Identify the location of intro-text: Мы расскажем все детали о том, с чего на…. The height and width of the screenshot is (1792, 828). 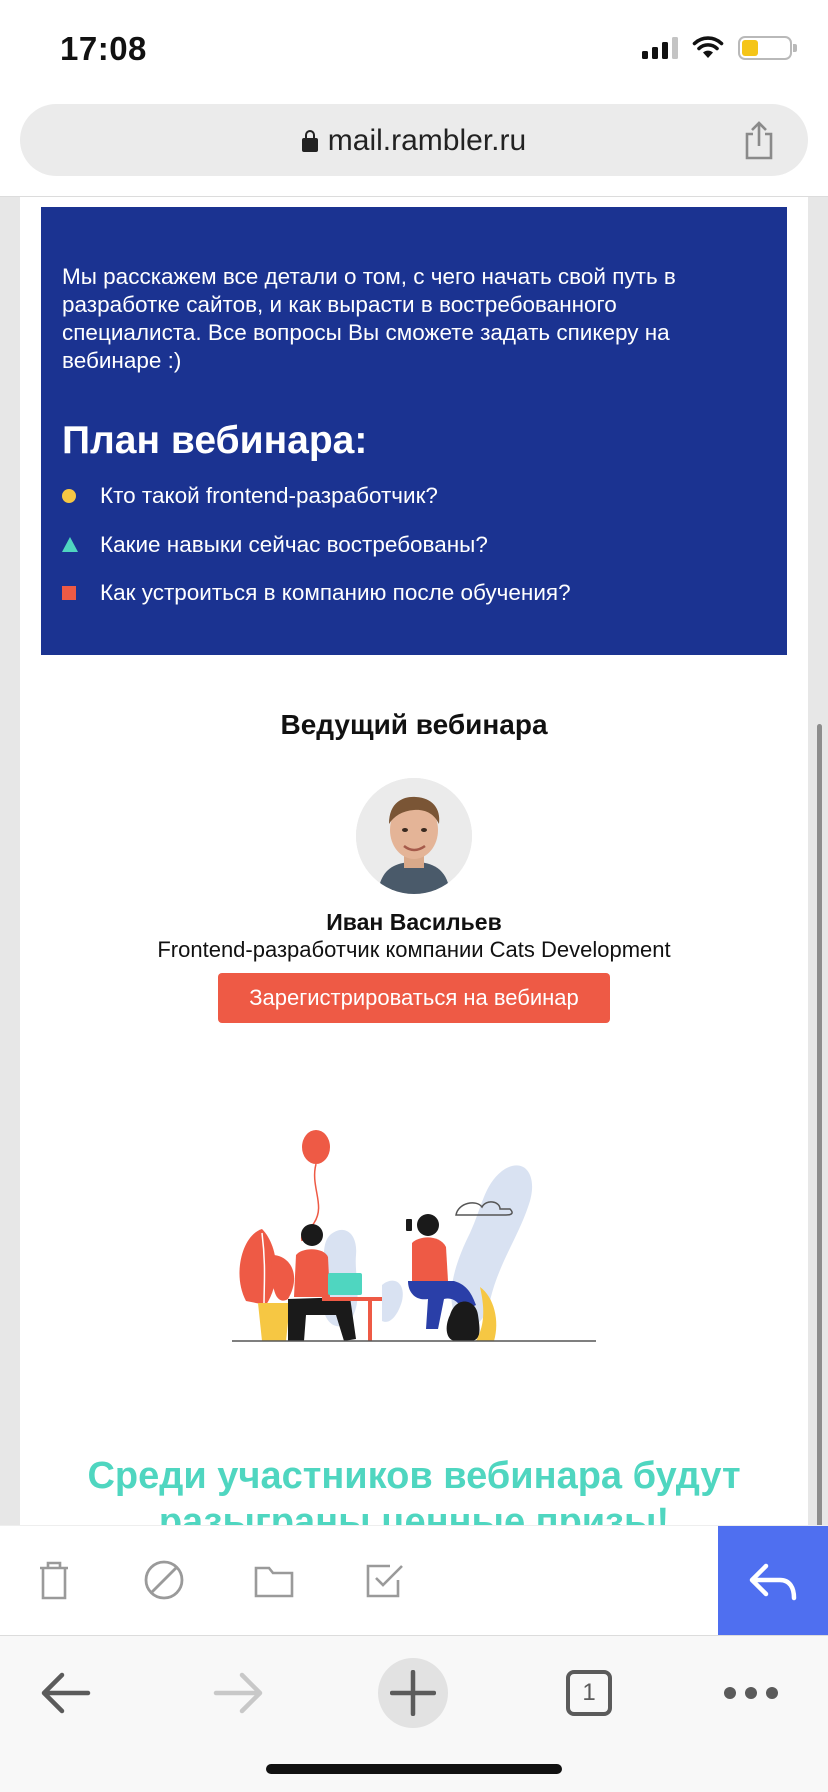
(369, 318).